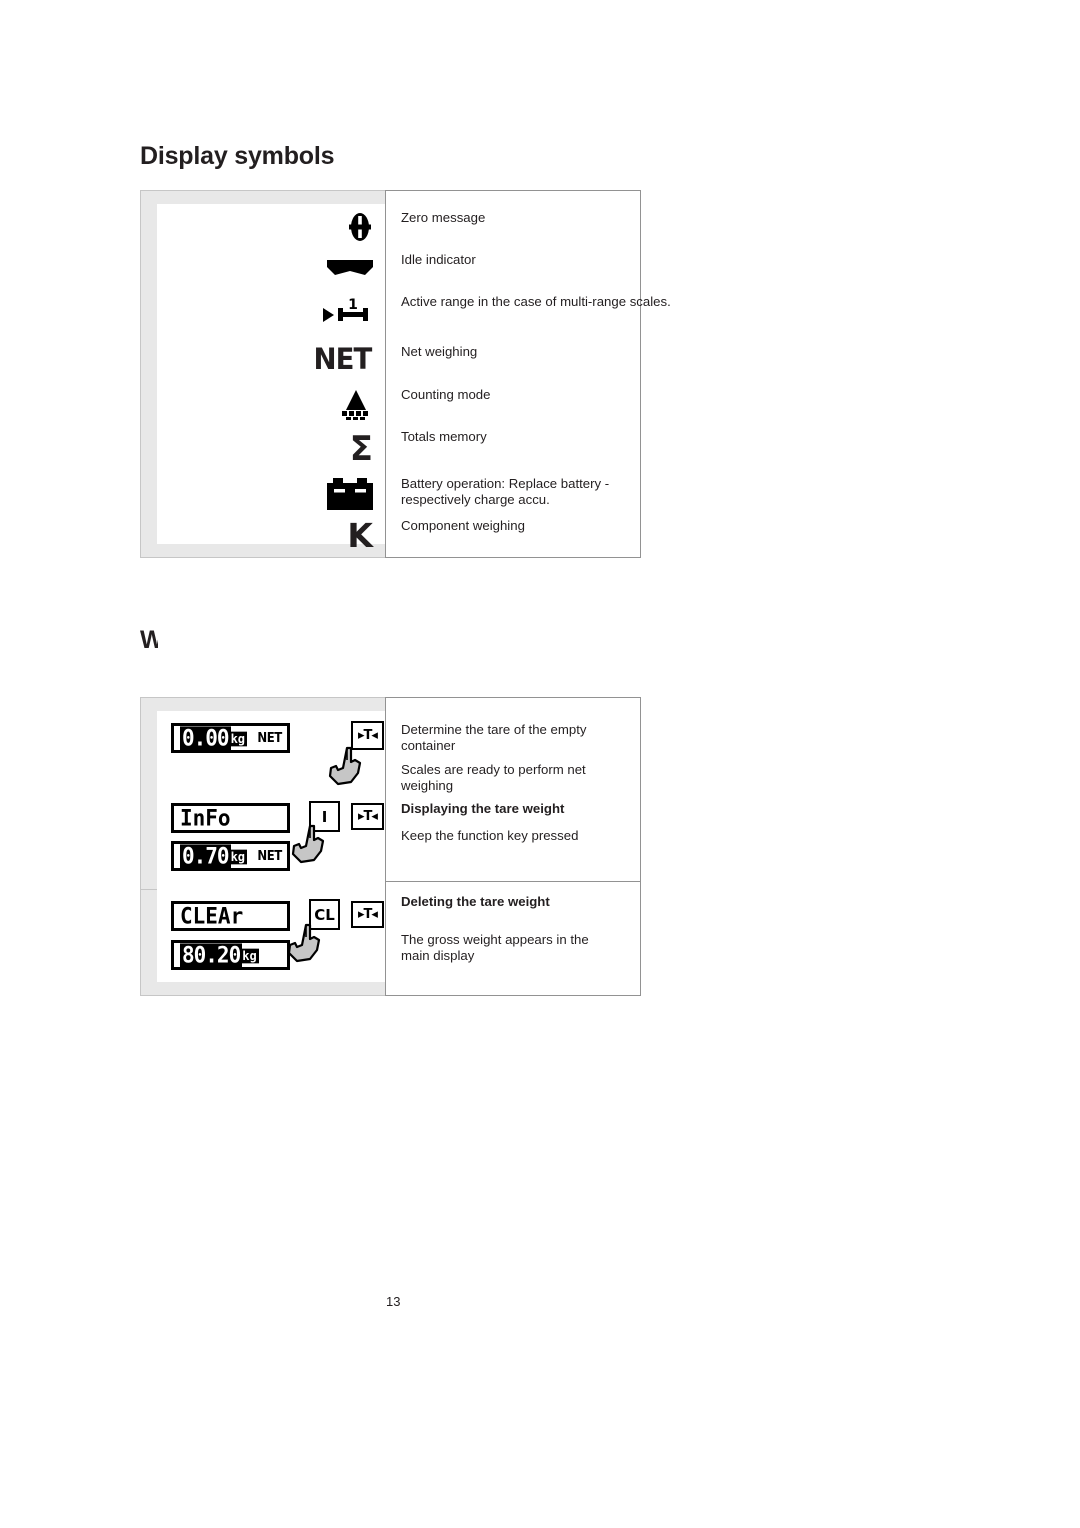 Image resolution: width=1080 pixels, height=1528 pixels. I want to click on symbol-description-idle: Idle indicator, so click(438, 259).